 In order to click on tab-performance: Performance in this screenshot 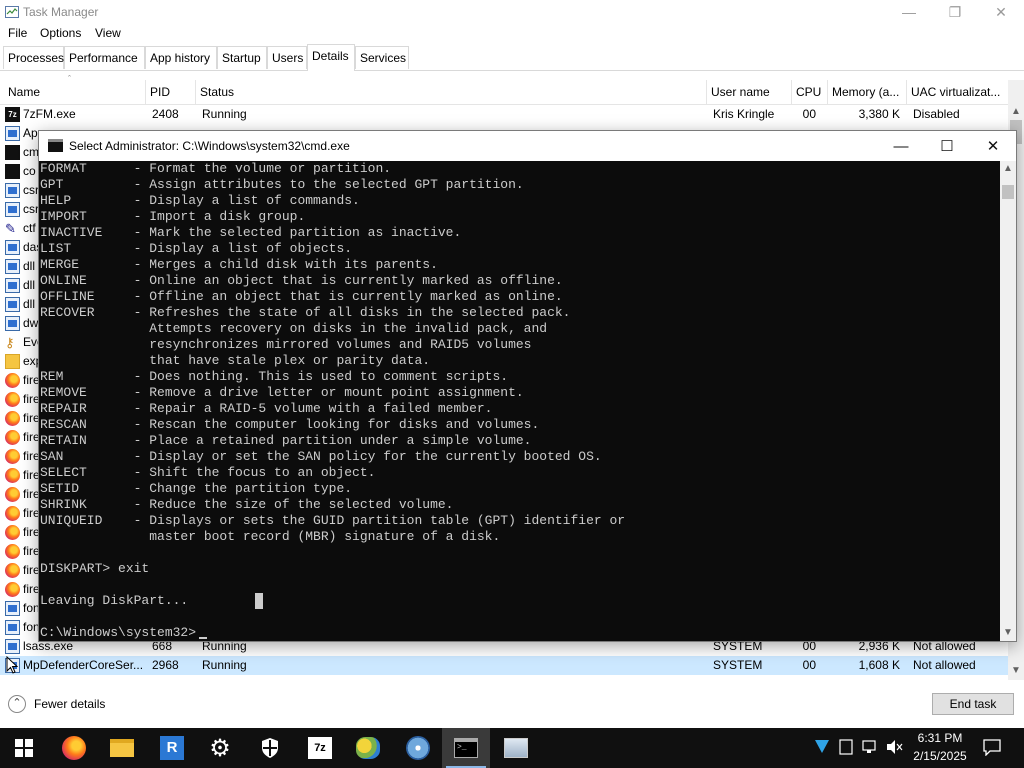, I will do `click(104, 57)`.